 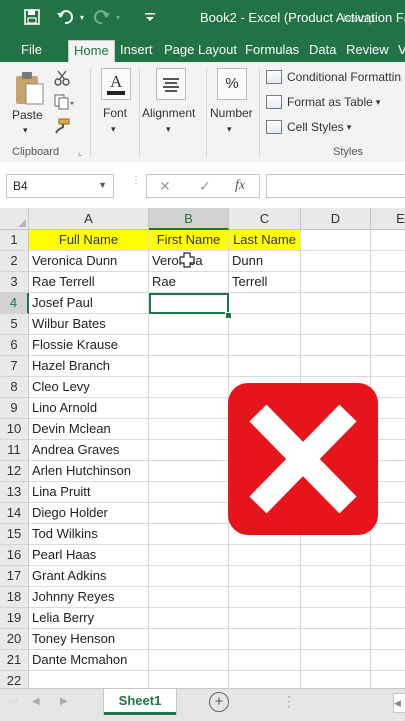 What do you see at coordinates (14, 219) in the screenshot?
I see `select-all-button` at bounding box center [14, 219].